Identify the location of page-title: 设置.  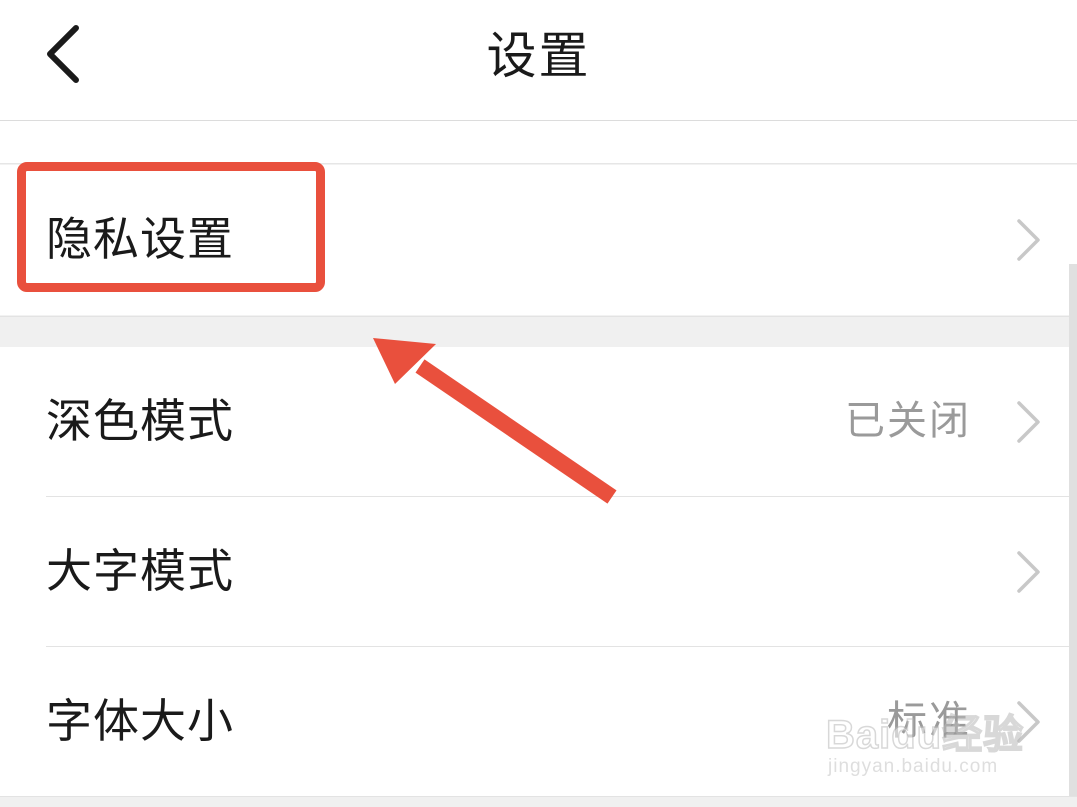
(538, 56).